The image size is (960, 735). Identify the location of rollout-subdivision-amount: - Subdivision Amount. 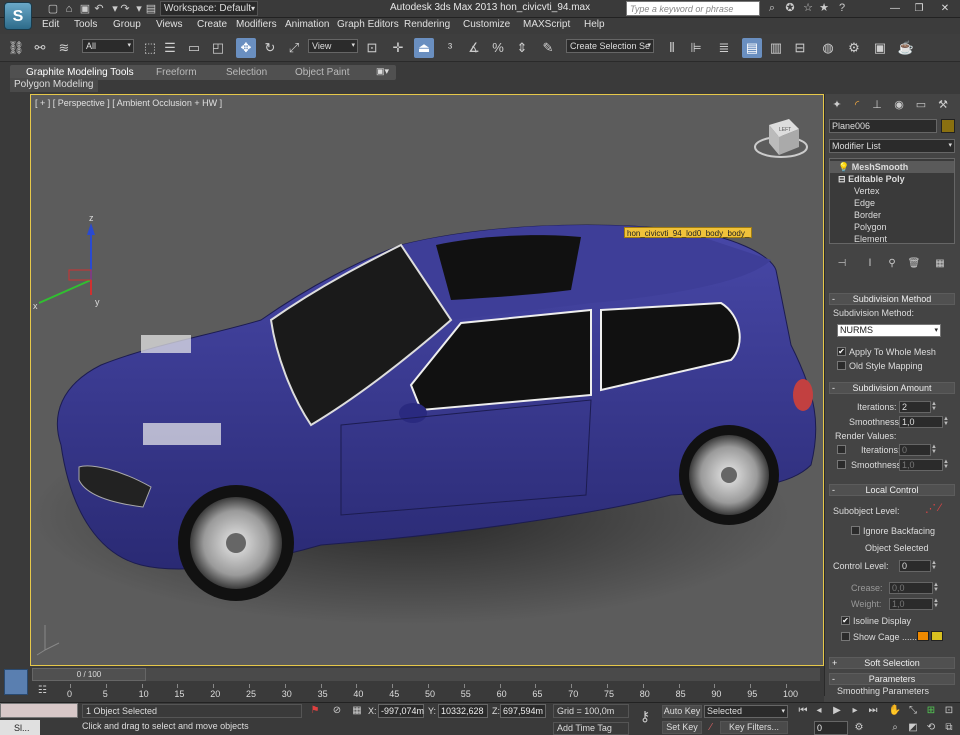
(892, 388).